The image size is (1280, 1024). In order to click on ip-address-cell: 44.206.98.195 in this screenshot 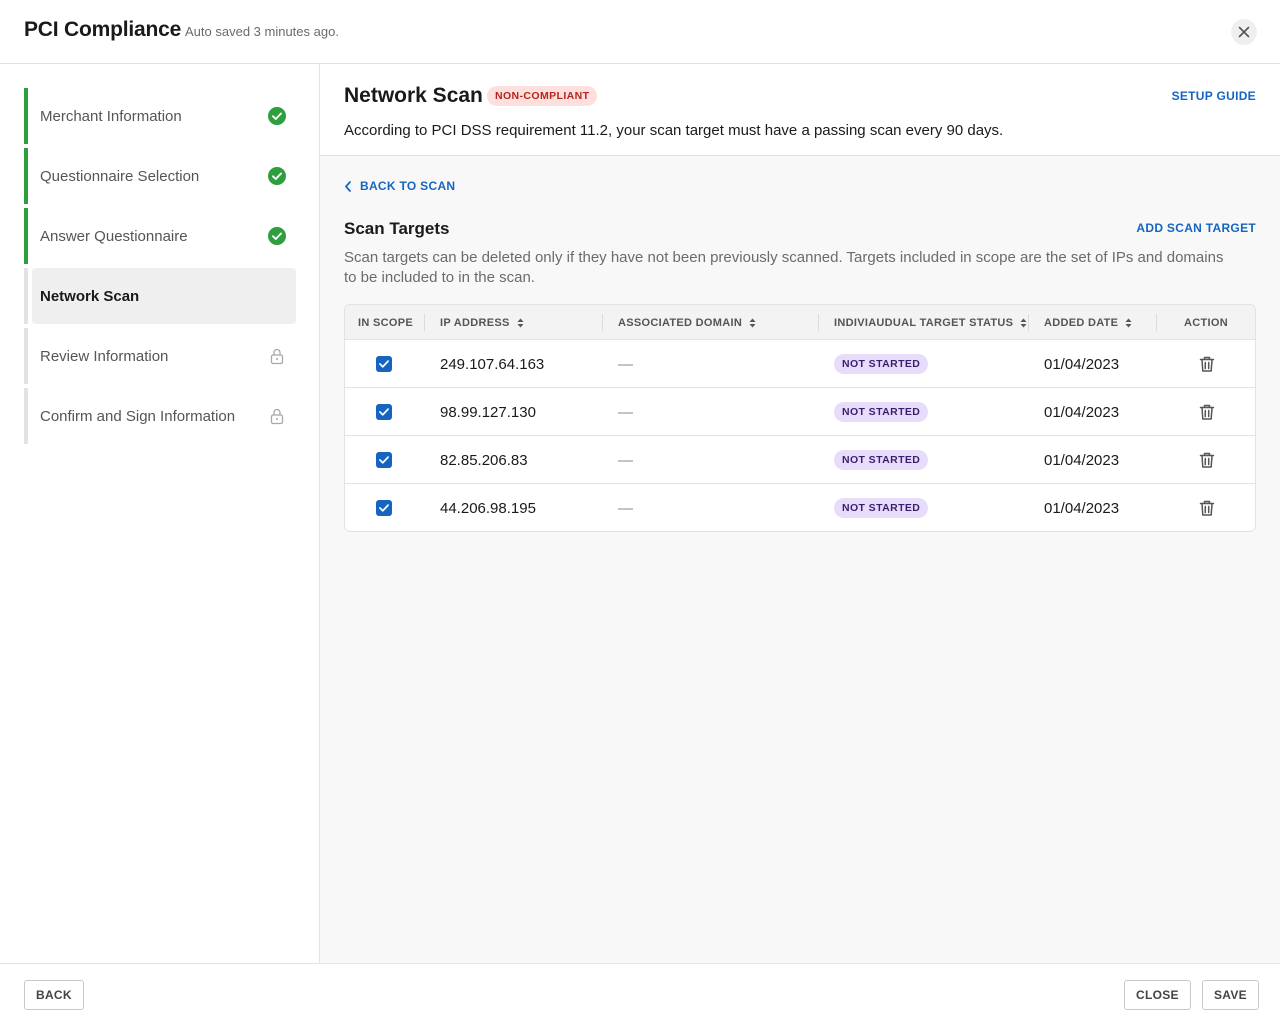, I will do `click(488, 508)`.